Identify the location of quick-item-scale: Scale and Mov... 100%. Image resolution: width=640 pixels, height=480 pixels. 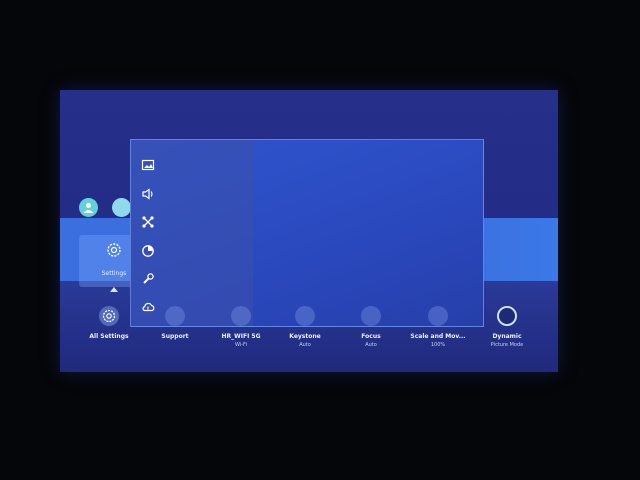
(438, 327).